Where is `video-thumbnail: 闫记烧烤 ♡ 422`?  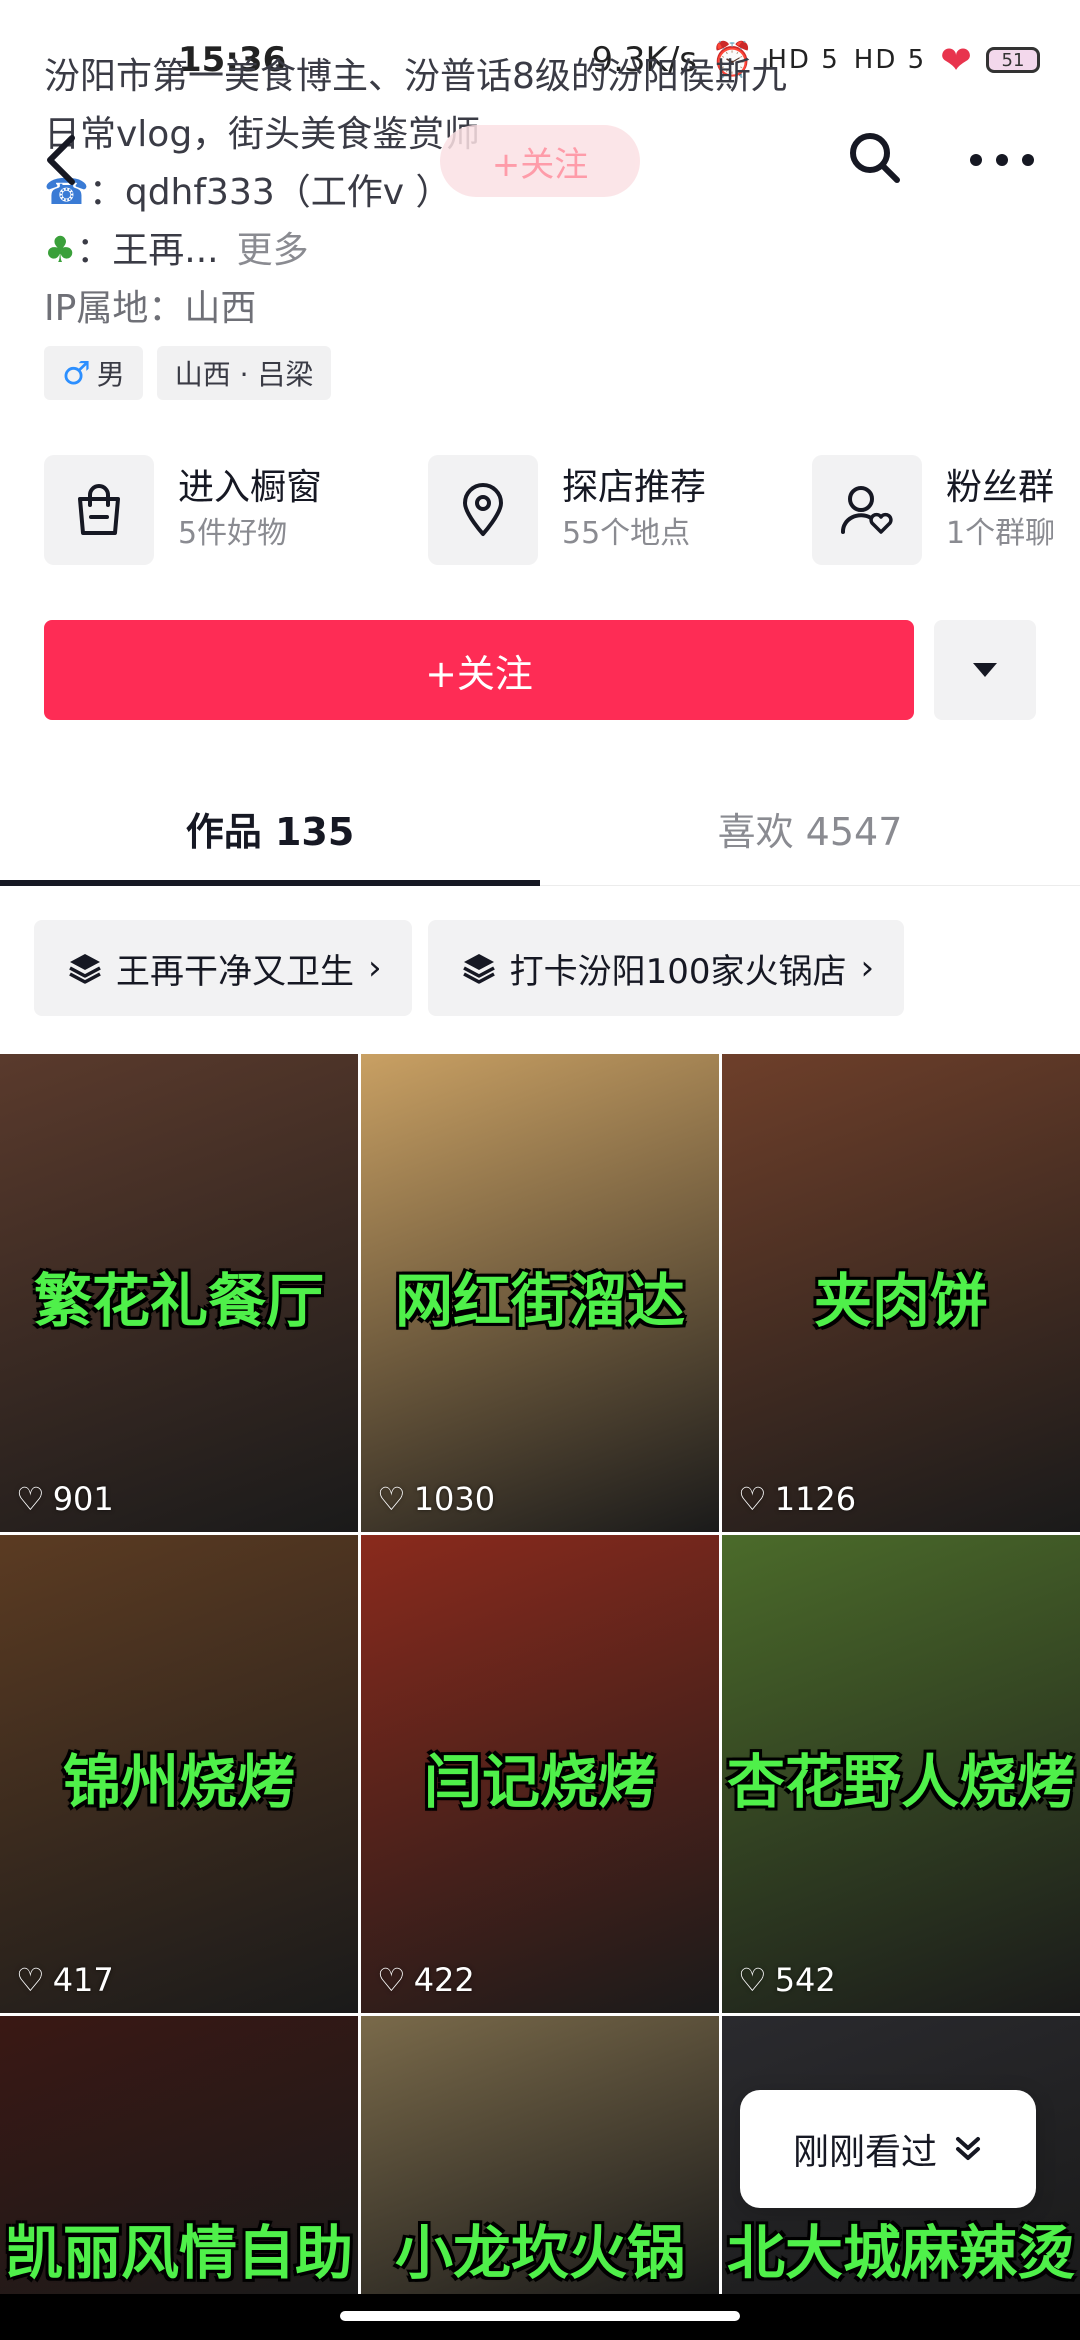 video-thumbnail: 闫记烧烤 ♡ 422 is located at coordinates (540, 1774).